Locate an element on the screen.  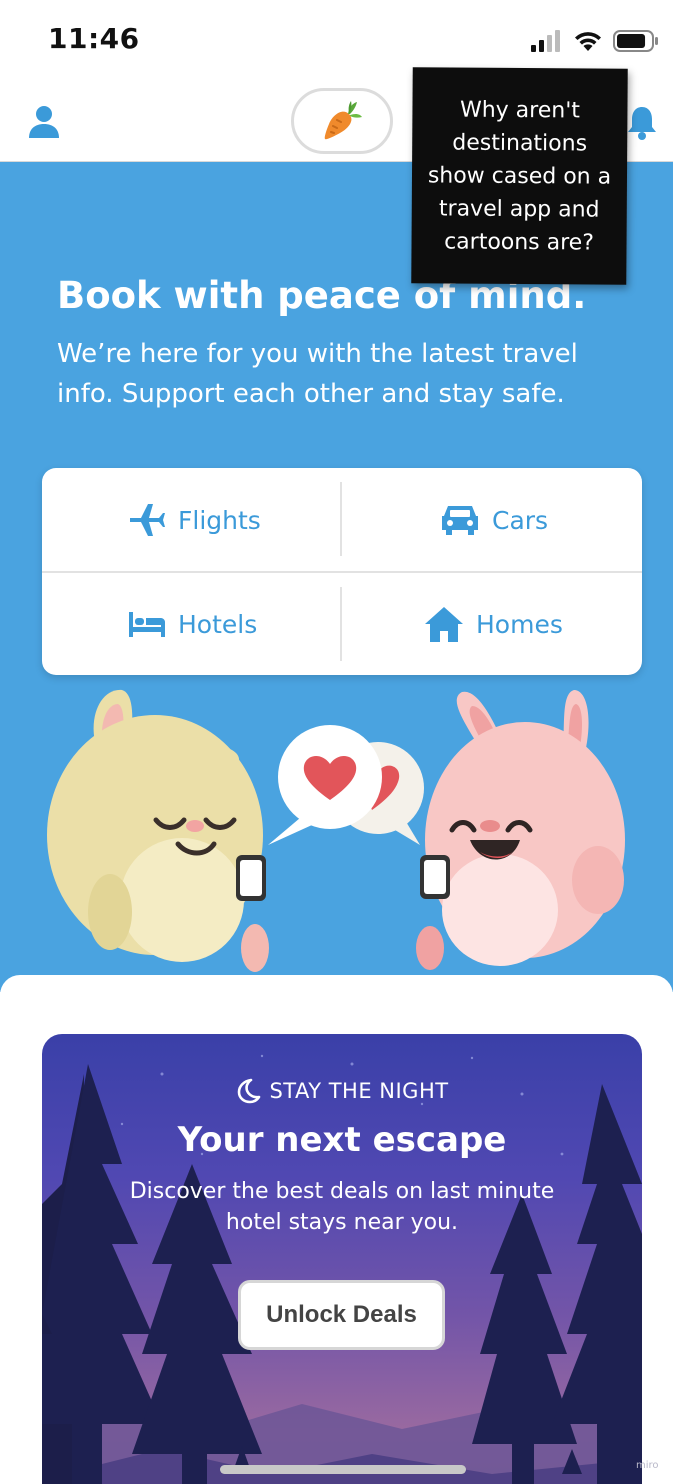
promo-eyebrow-label: STAY THE NIGHT is located at coordinates (359, 1091).